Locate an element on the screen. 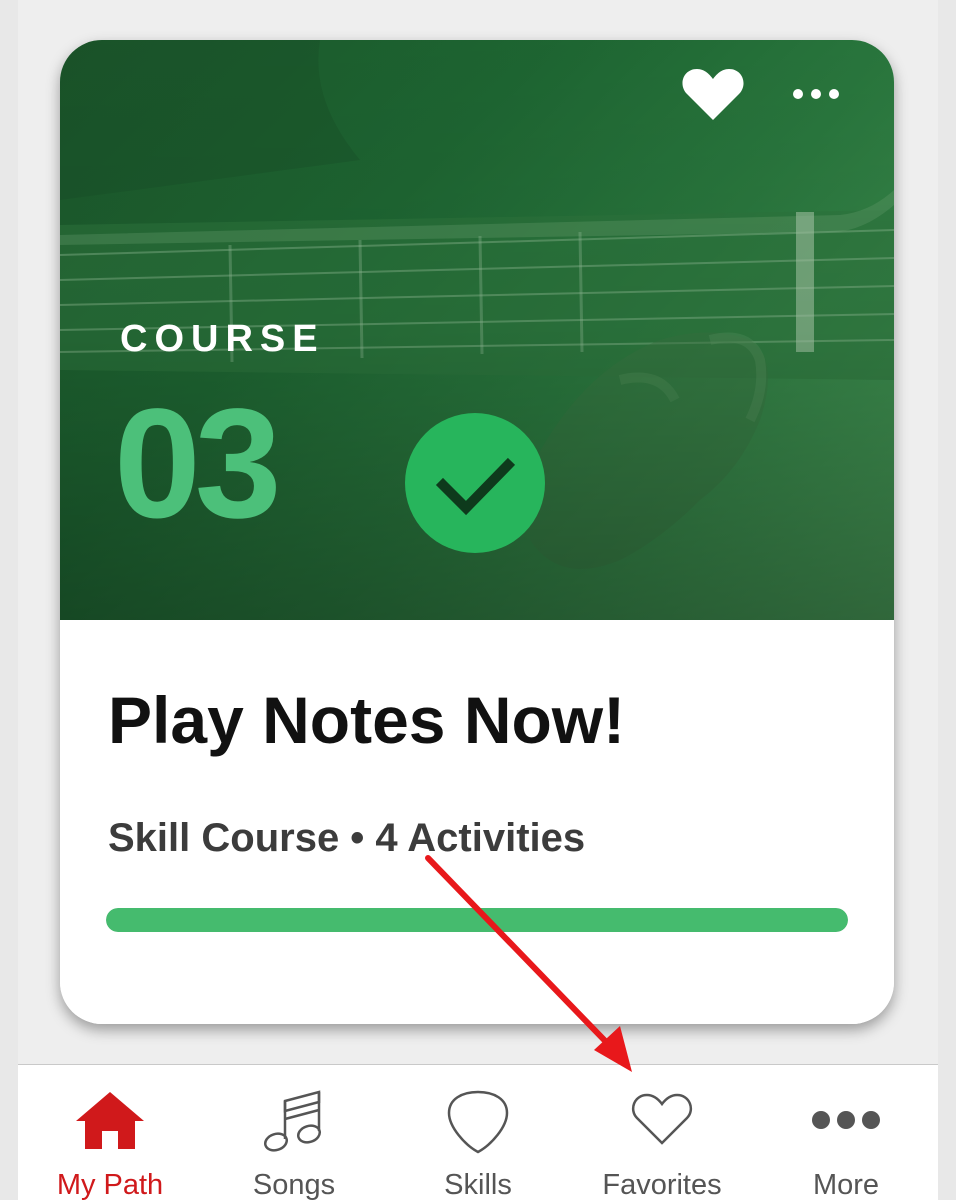 Image resolution: width=956 pixels, height=1200 pixels. course-progress-bar is located at coordinates (477, 920).